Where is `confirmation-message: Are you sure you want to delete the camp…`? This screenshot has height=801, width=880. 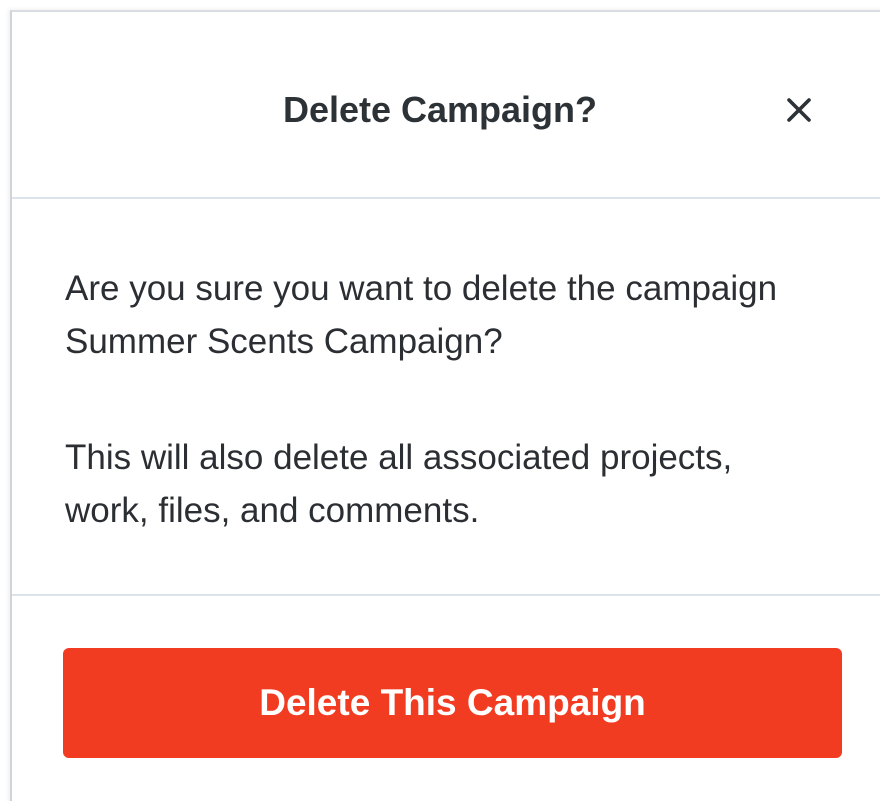
confirmation-message: Are you sure you want to delete the camp… is located at coordinates (421, 315).